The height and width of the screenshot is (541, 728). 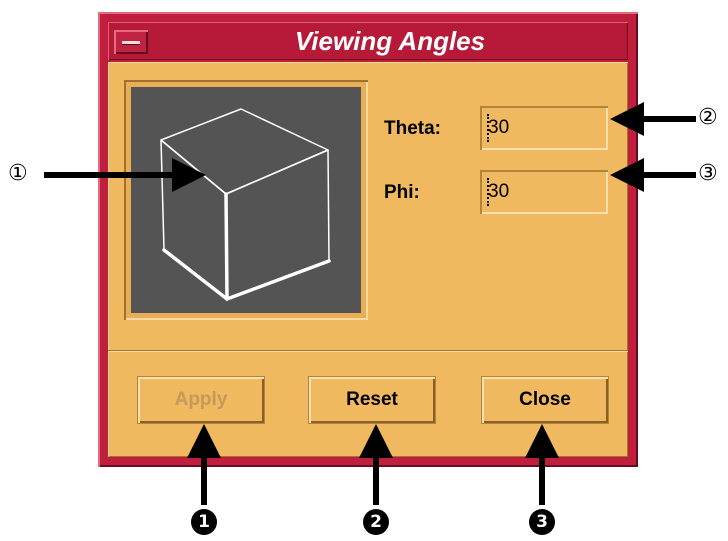 I want to click on callout-close: 3, so click(x=542, y=522).